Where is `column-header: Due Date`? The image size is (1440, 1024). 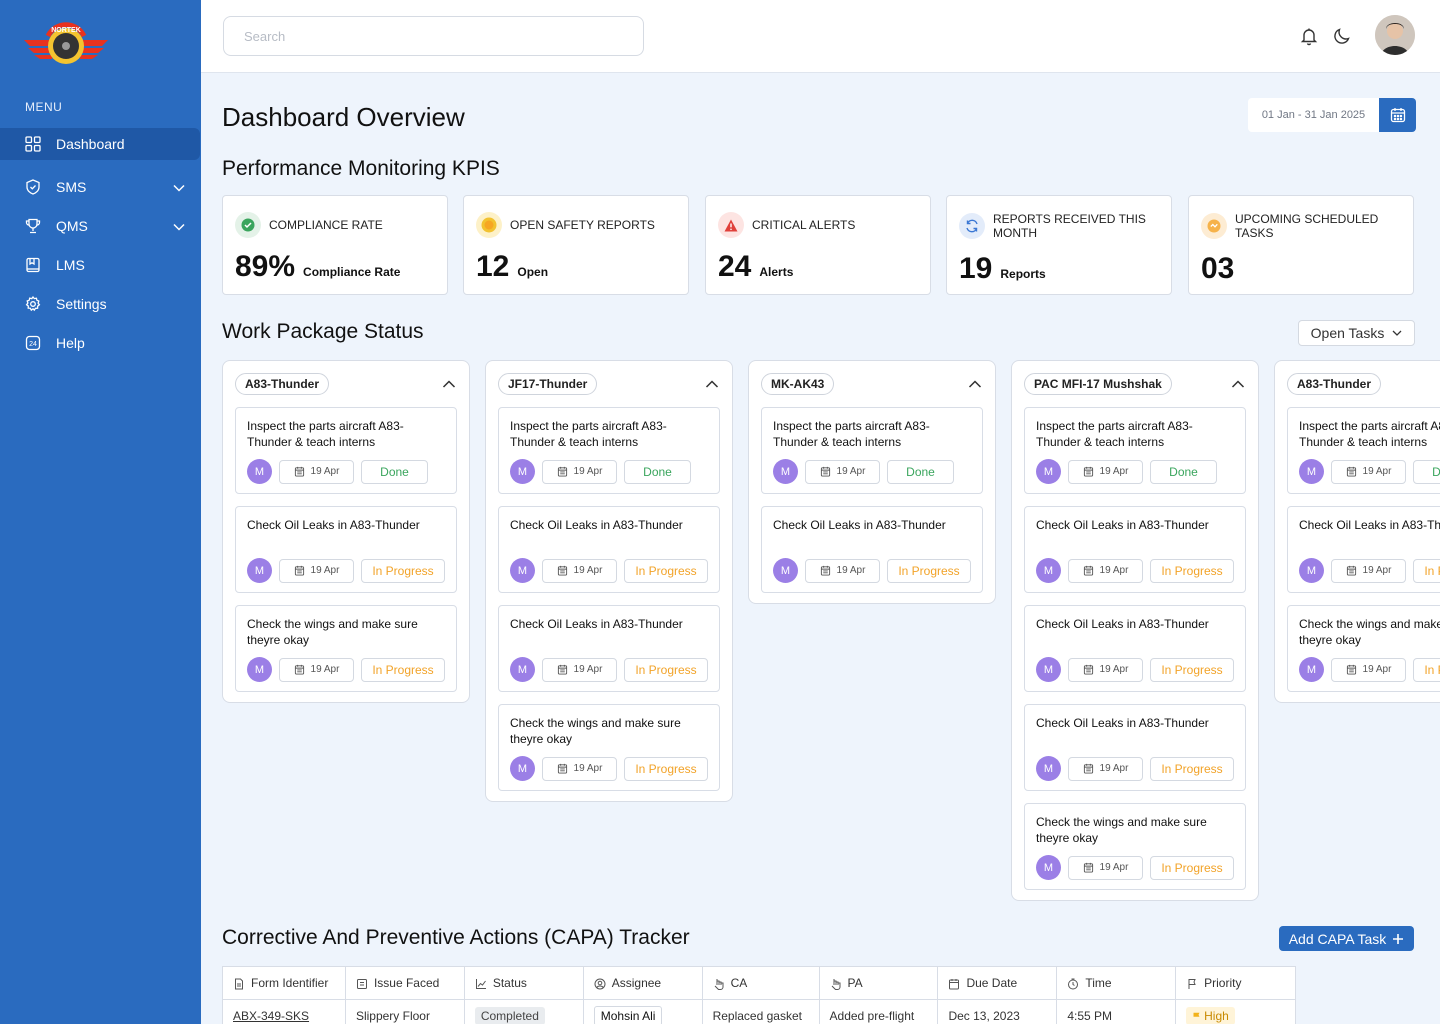
column-header: Due Date is located at coordinates (997, 983).